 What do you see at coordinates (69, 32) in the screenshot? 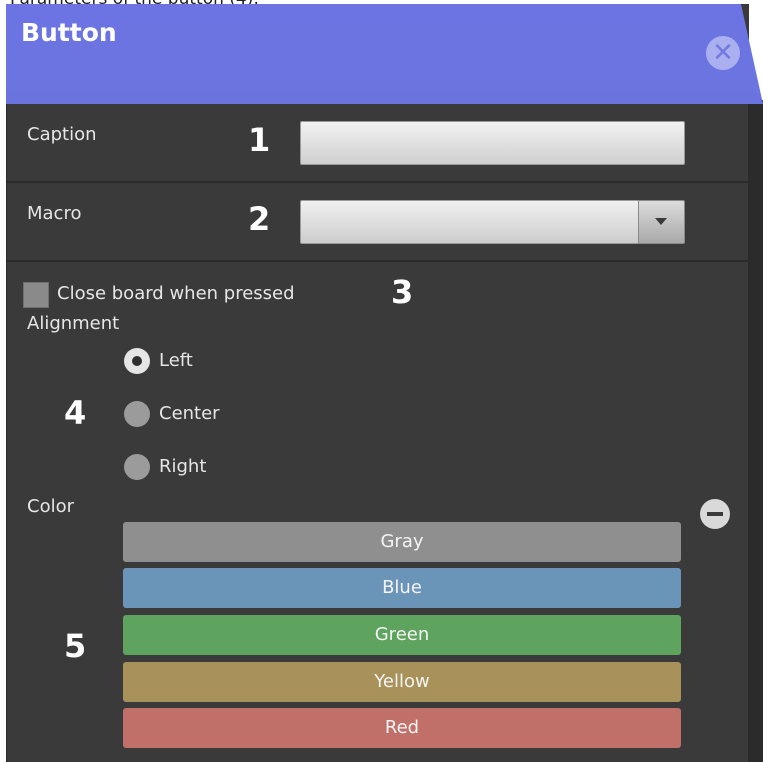
I see `panel-title: Button` at bounding box center [69, 32].